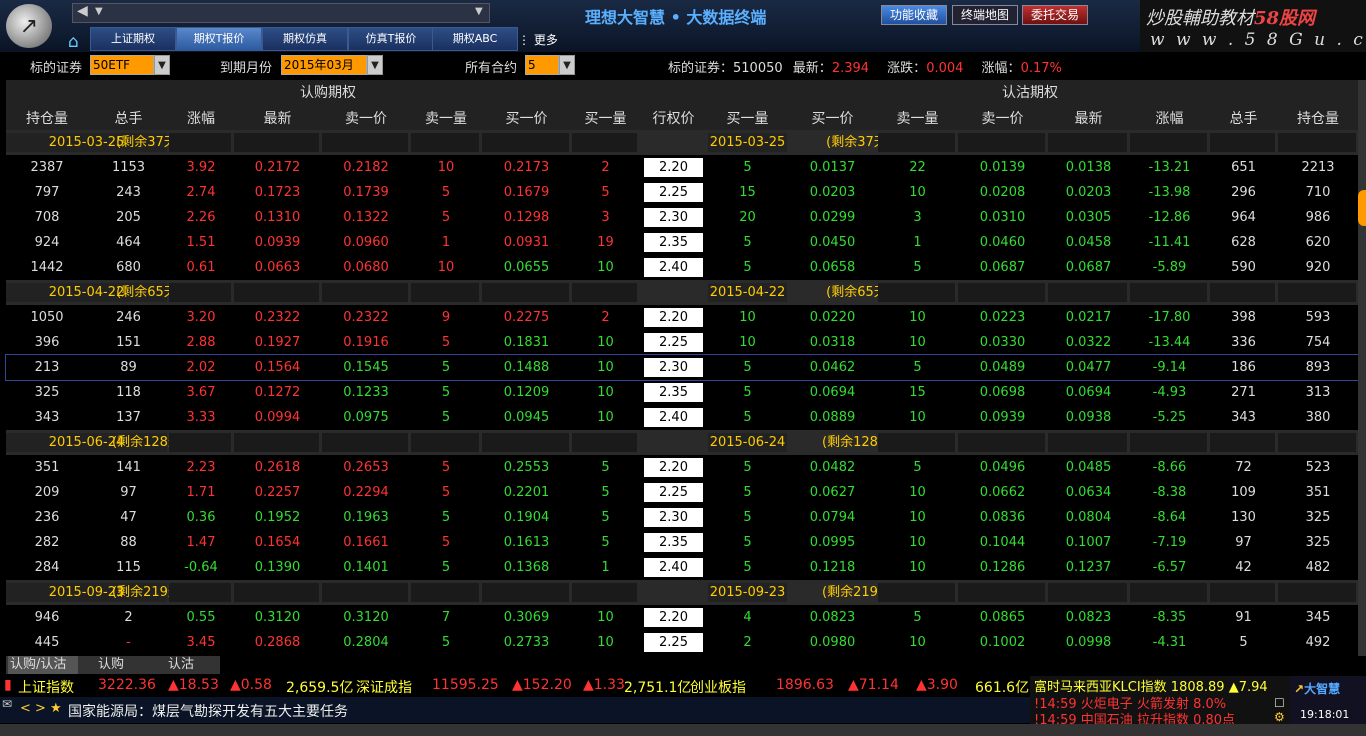 This screenshot has width=1366, height=736. Describe the element at coordinates (1169, 217) in the screenshot. I see `put-cell: -12.86` at that location.